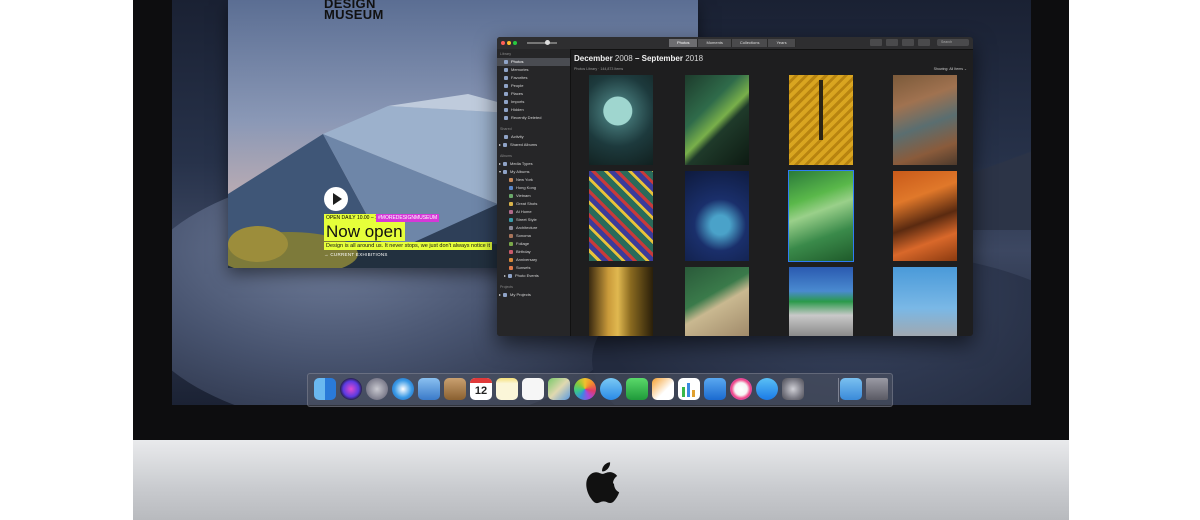  What do you see at coordinates (533, 276) in the screenshot?
I see `sidebar-item-photo-events: ▸ Photo Events` at bounding box center [533, 276].